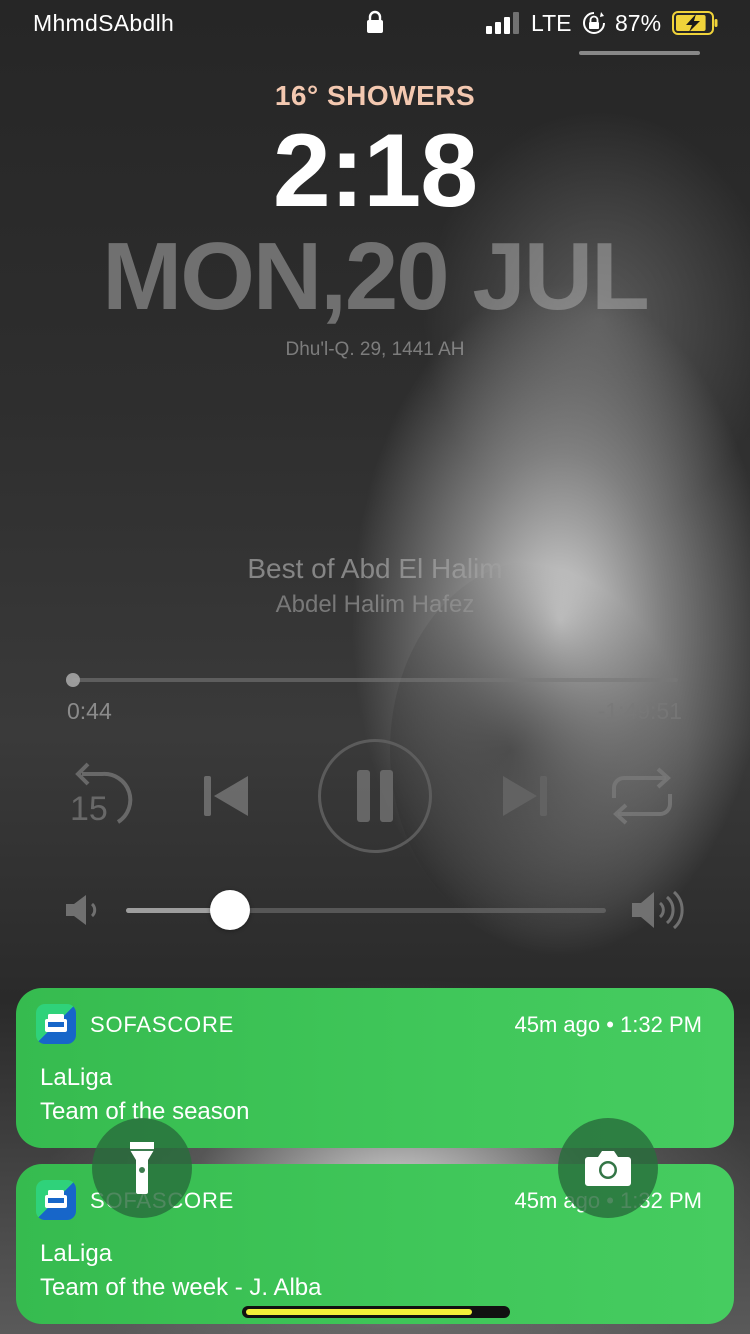 Image resolution: width=750 pixels, height=1334 pixels. What do you see at coordinates (230, 910) in the screenshot?
I see `volume-slider-knob` at bounding box center [230, 910].